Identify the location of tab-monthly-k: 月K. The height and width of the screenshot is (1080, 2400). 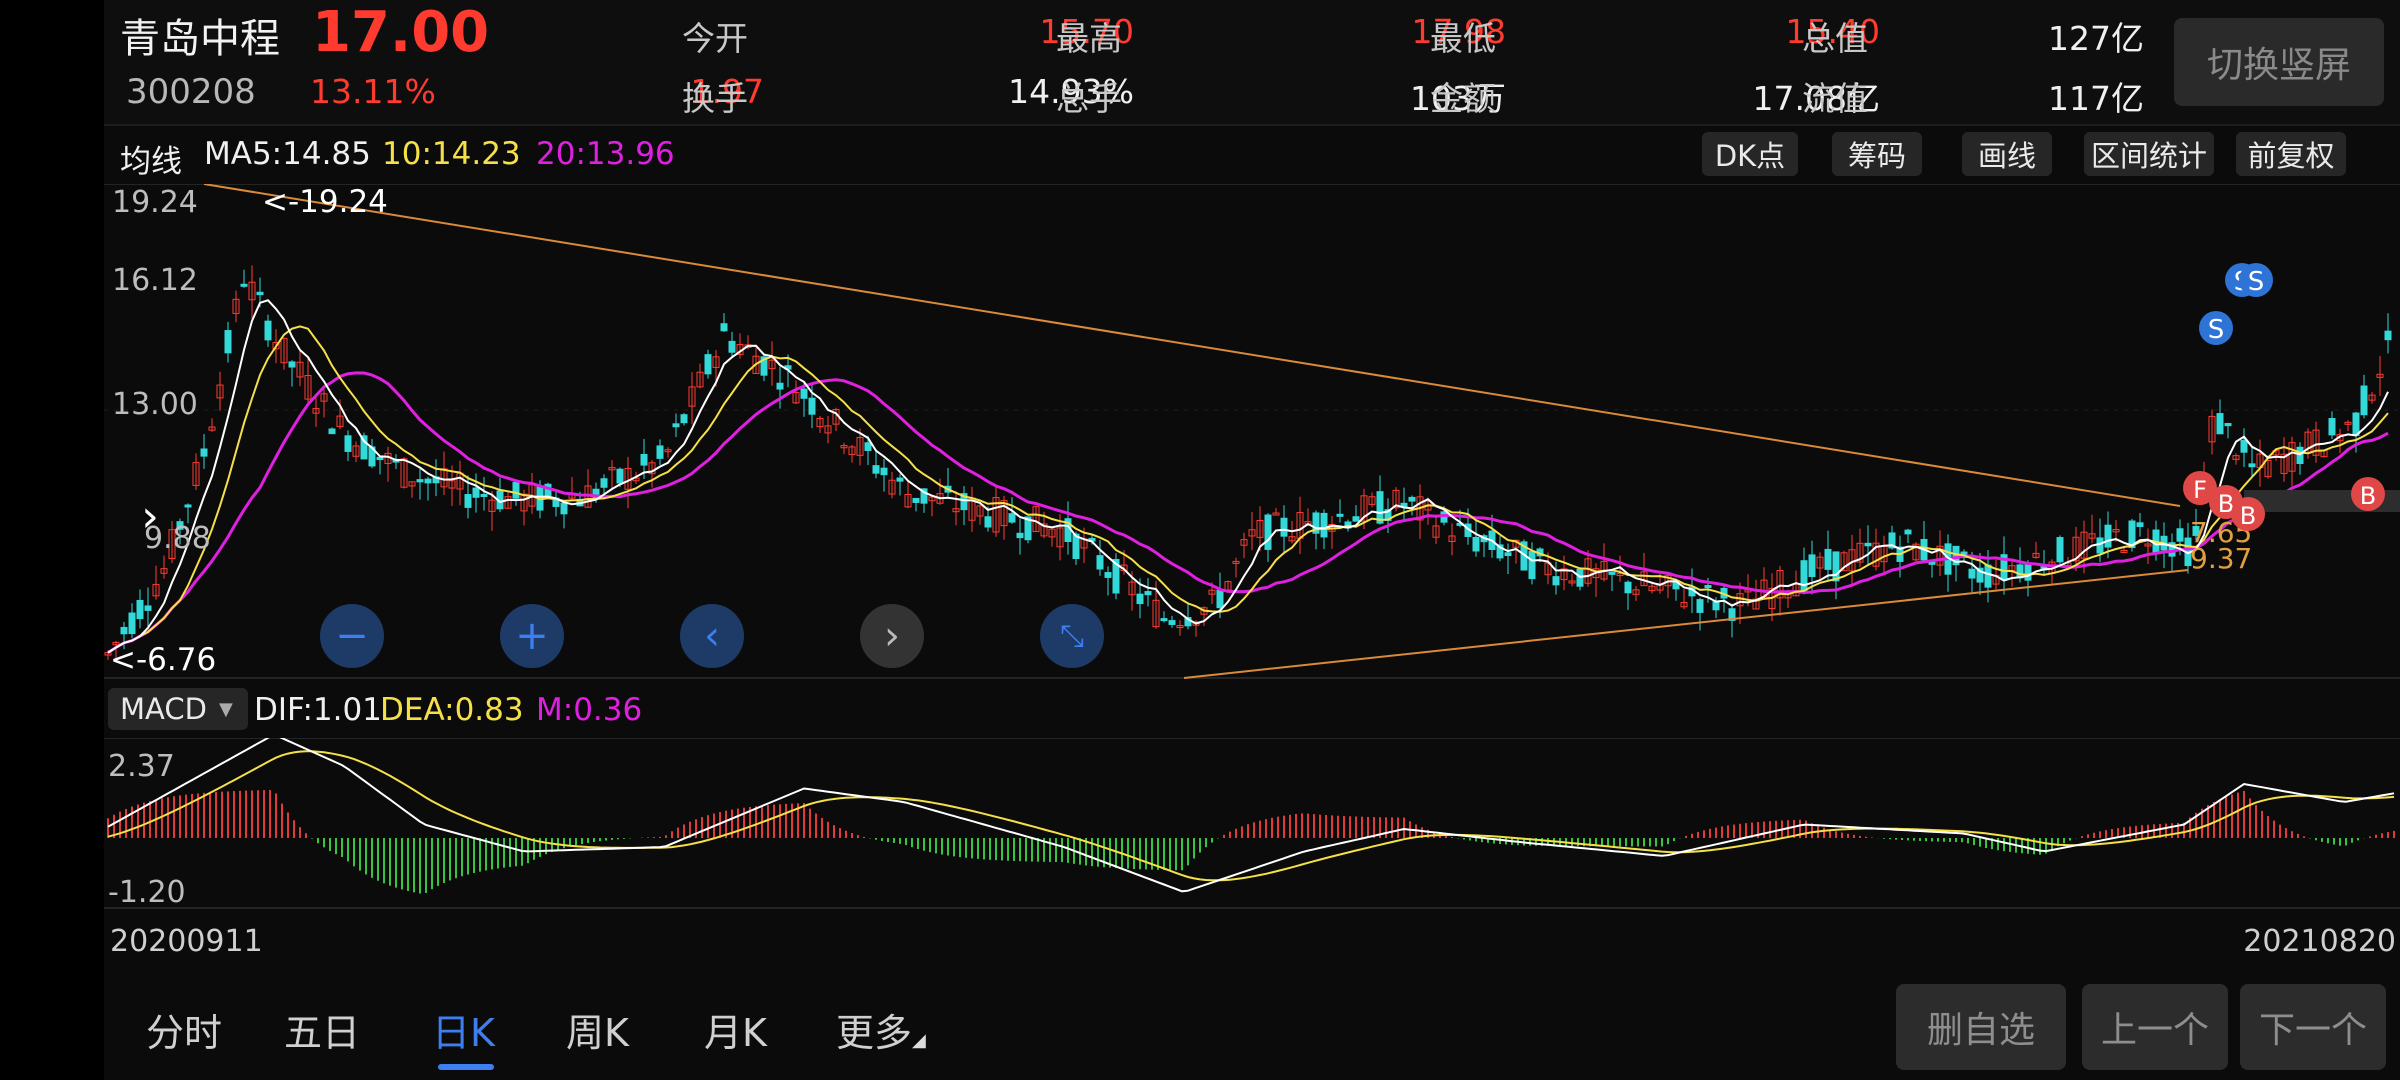
(735, 1029).